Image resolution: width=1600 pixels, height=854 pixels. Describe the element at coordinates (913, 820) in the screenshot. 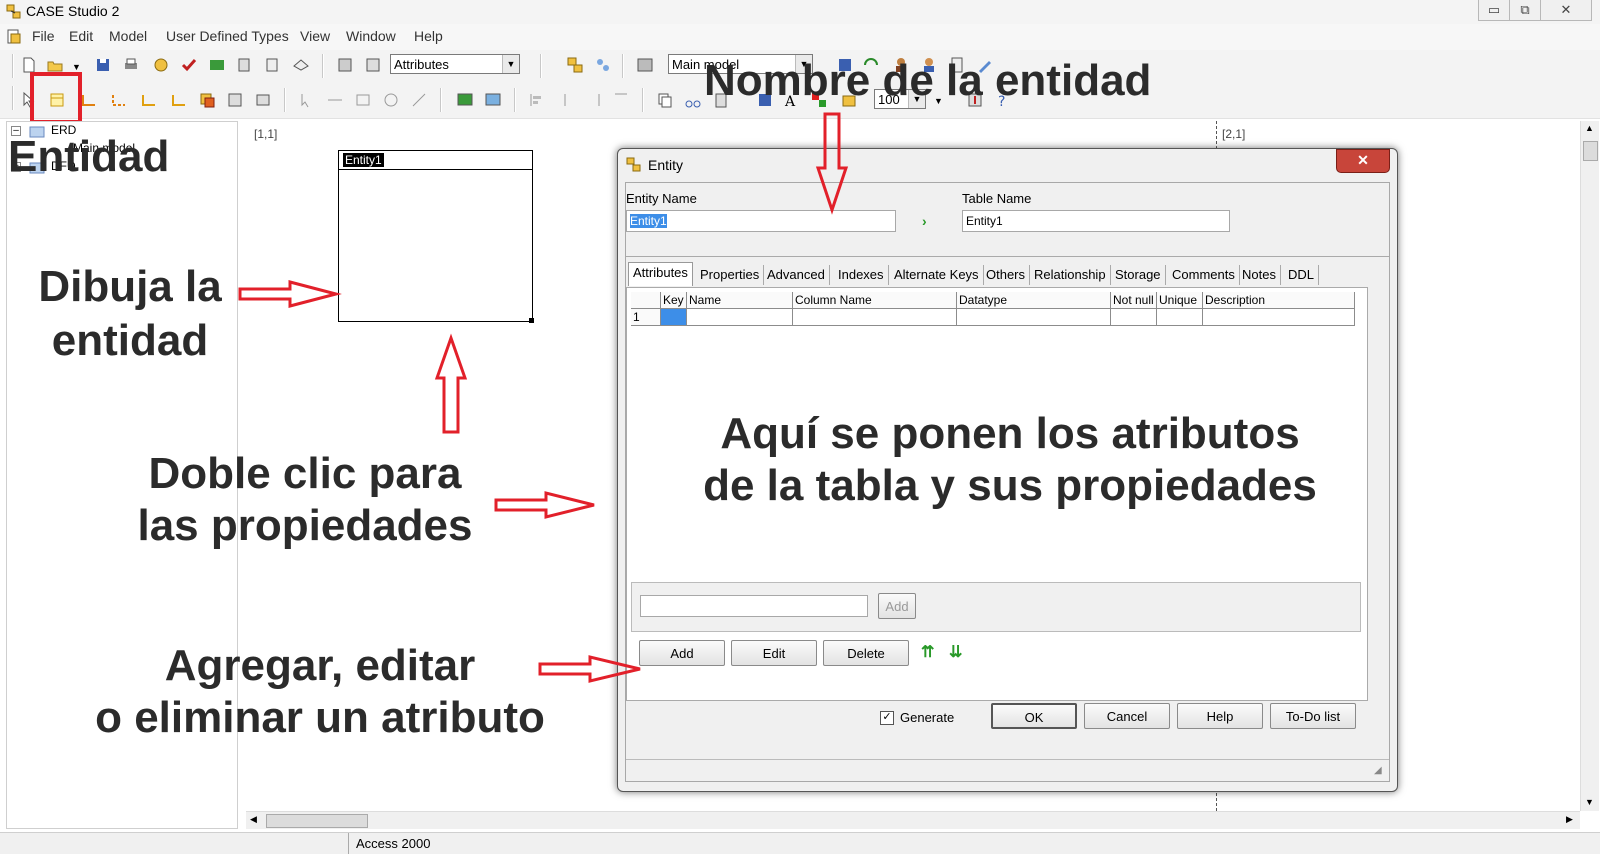

I see `horizontal-scrollbar: ◀ ▶` at that location.